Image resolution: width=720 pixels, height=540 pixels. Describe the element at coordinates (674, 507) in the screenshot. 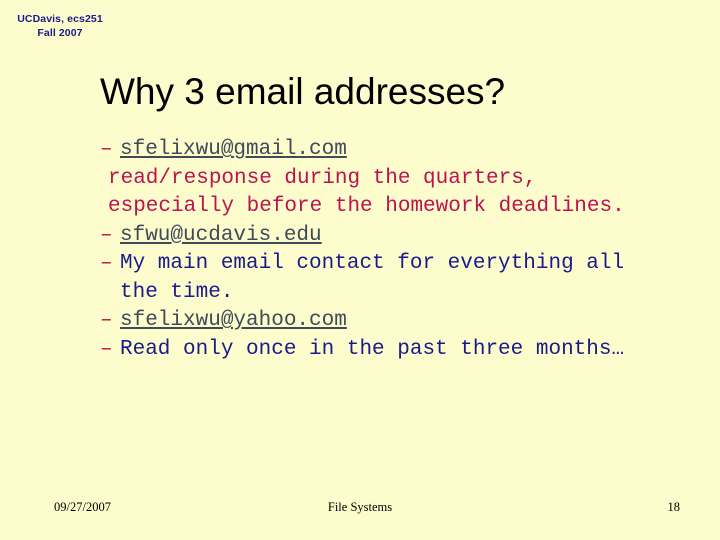

I see `footer-page-number: 18` at that location.